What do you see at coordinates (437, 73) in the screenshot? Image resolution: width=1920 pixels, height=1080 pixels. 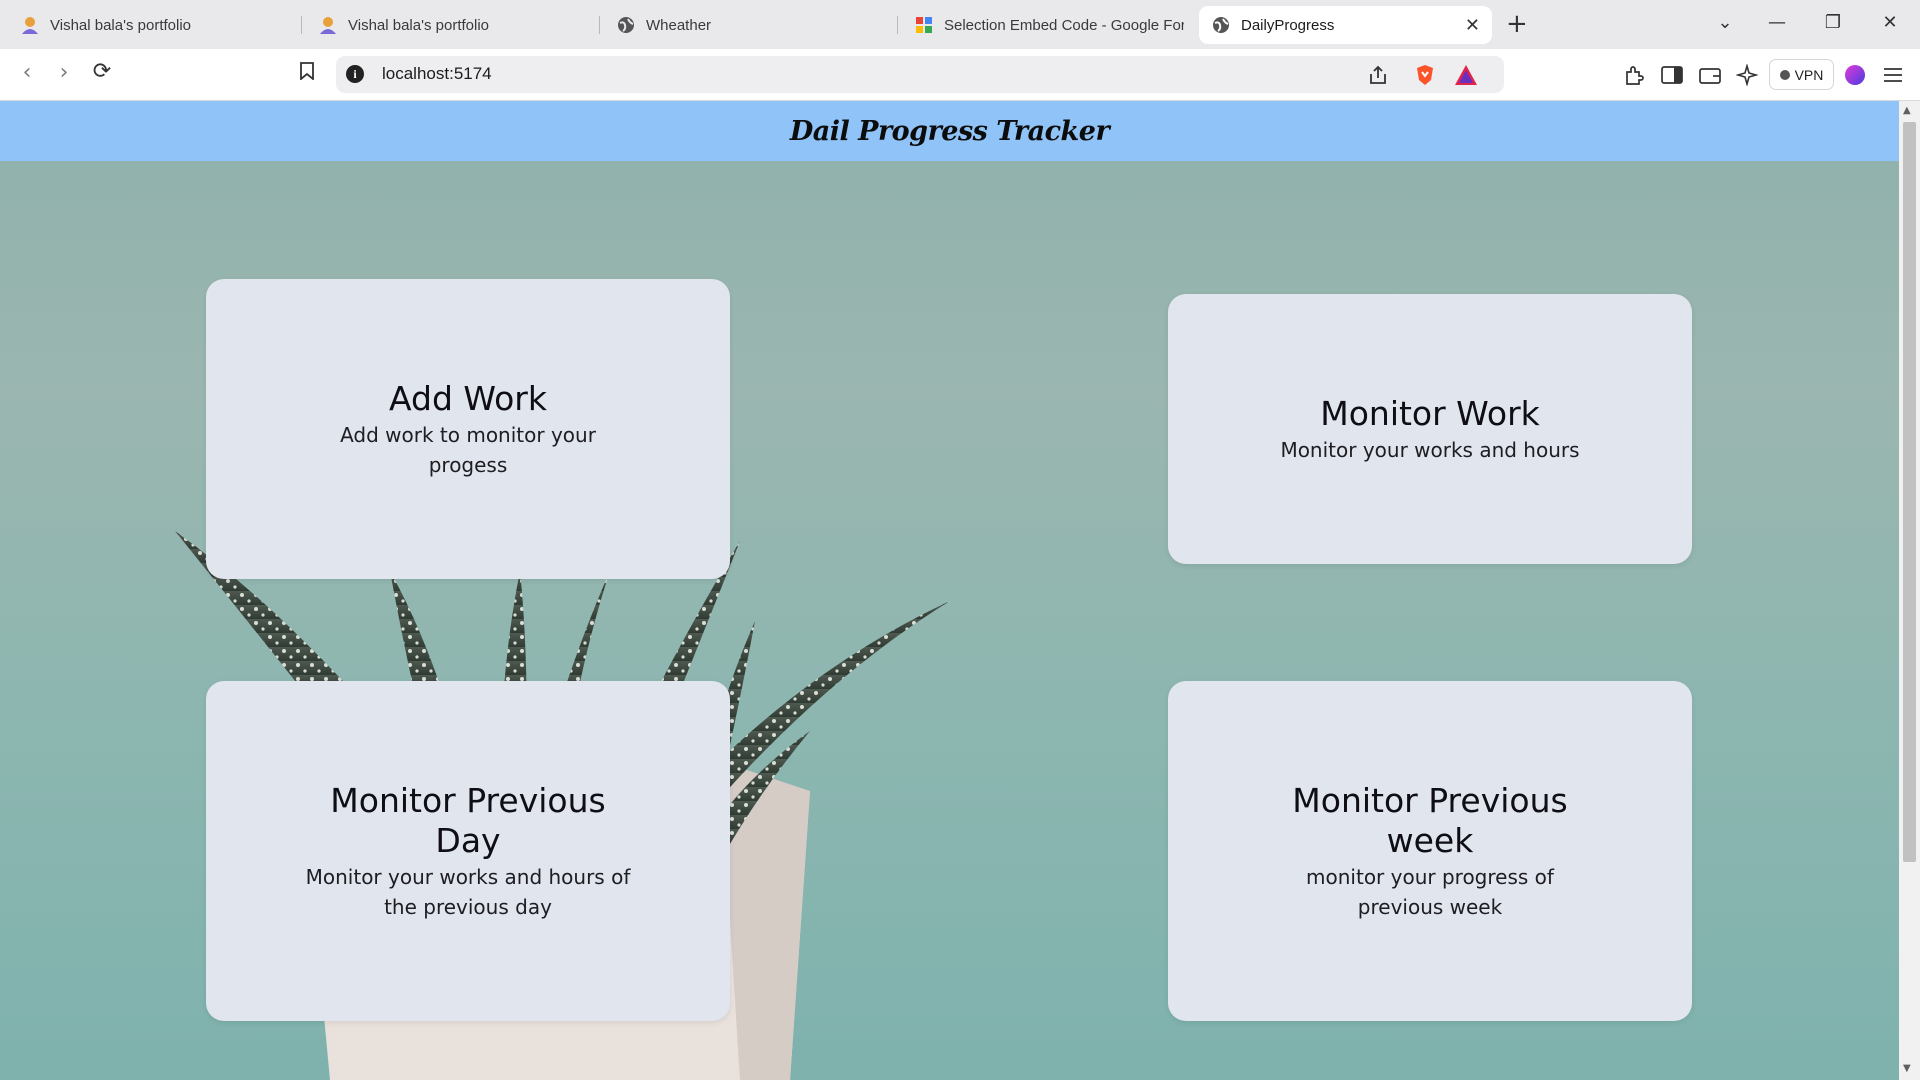 I see `url-text: localhost:5174` at bounding box center [437, 73].